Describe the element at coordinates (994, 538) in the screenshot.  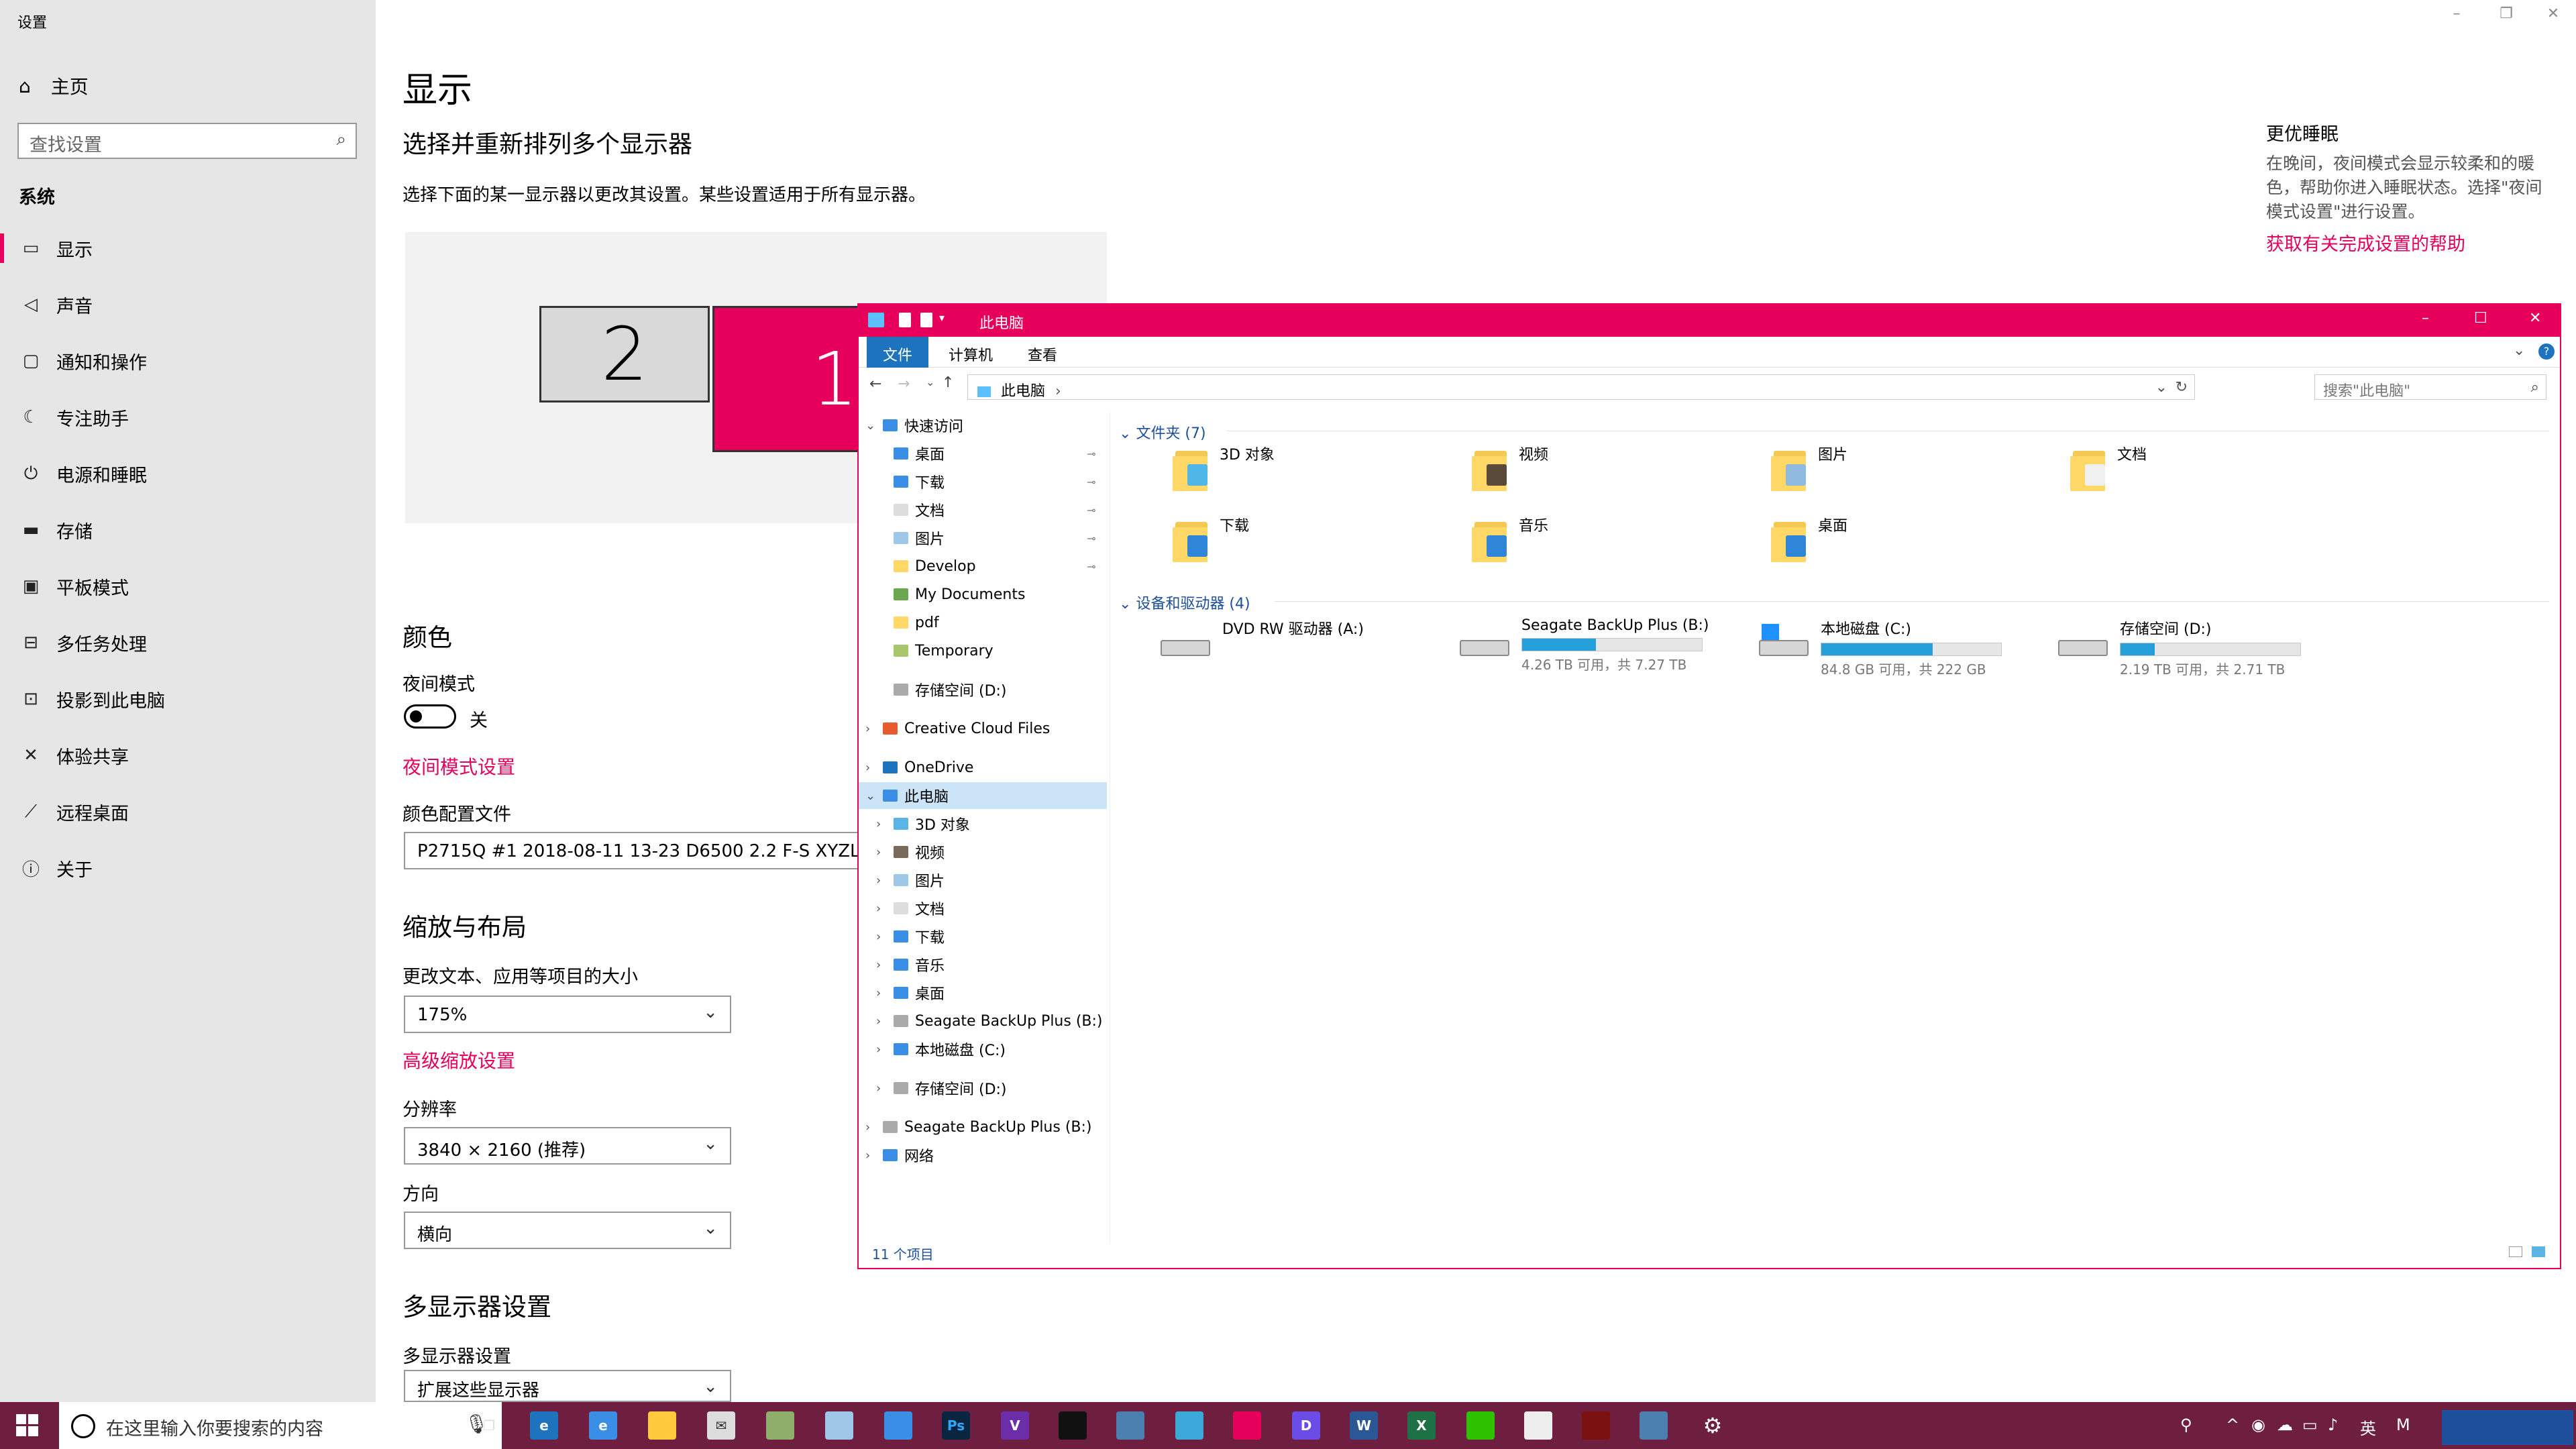
I see `tree-item: 图片 ⊸` at that location.